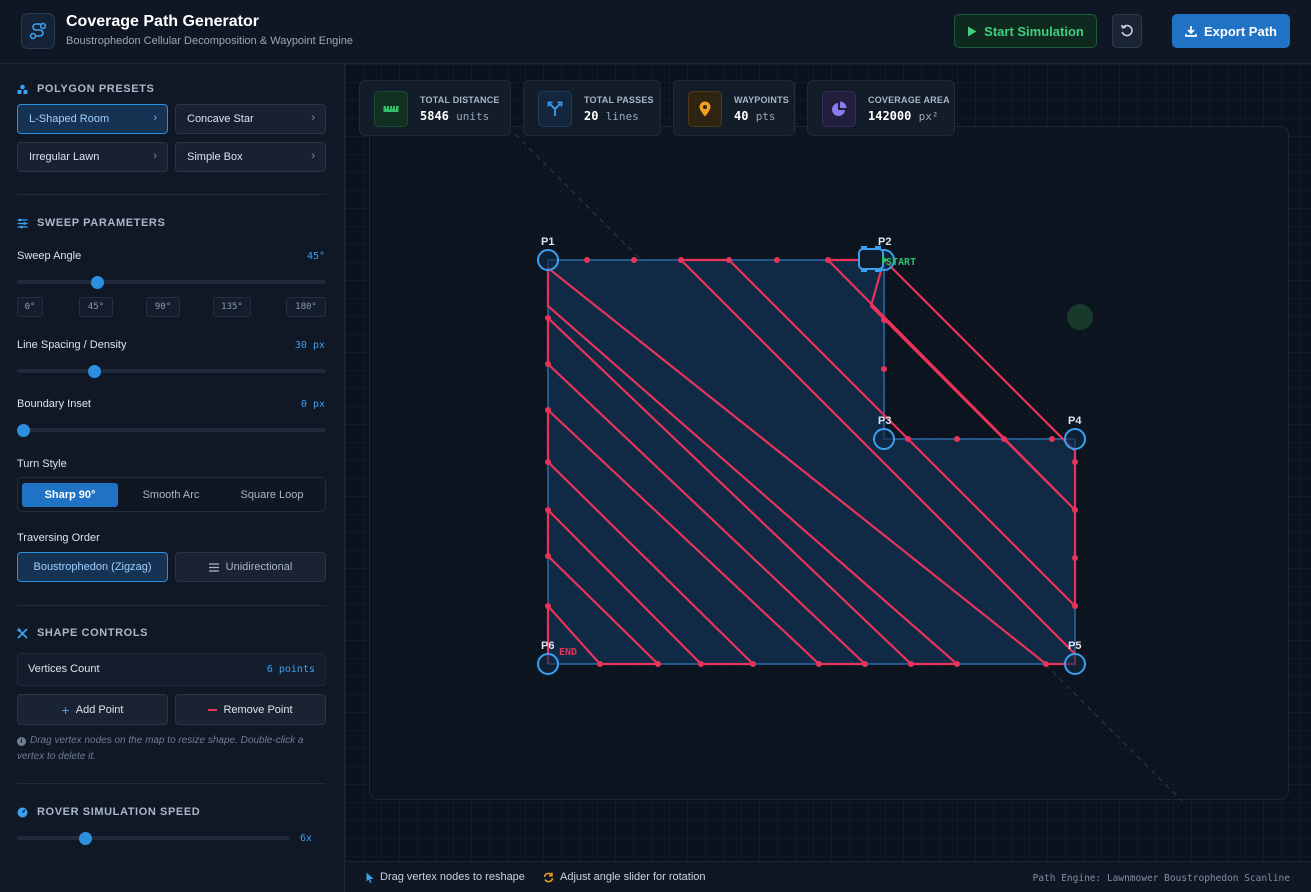 Image resolution: width=1311 pixels, height=892 pixels. Describe the element at coordinates (86, 838) in the screenshot. I see `rover-speed-thumb` at that location.